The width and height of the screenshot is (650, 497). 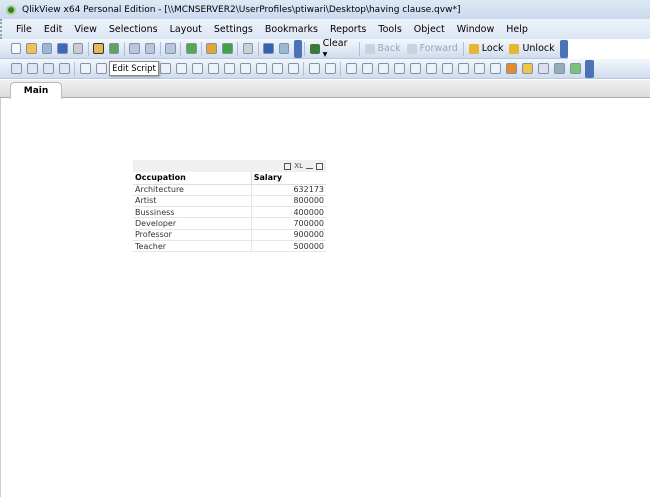 I want to click on undo-icon, so click(x=134, y=48).